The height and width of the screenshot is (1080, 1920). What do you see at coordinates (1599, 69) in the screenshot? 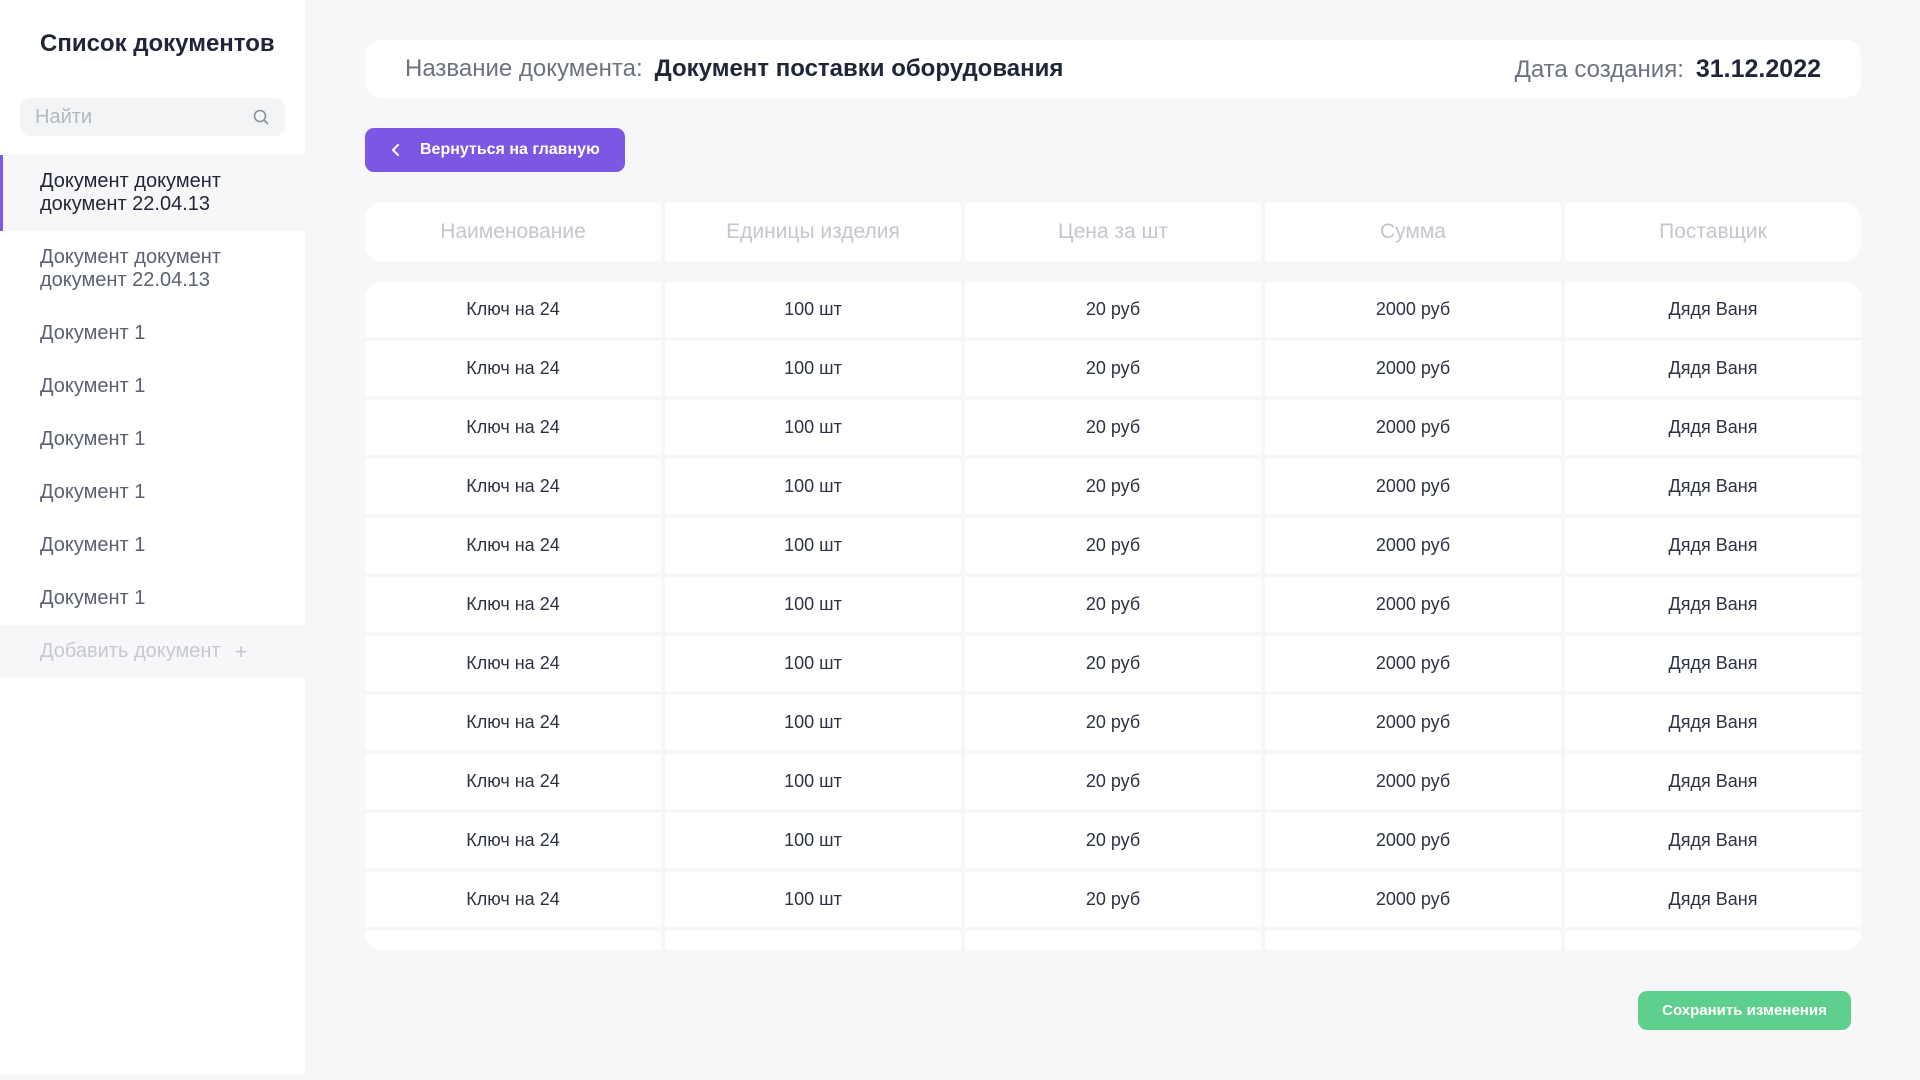
I see `creation-date-label: Дата создания:` at bounding box center [1599, 69].